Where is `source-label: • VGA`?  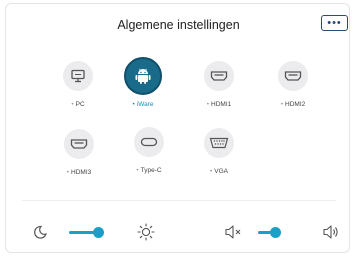
source-label: • VGA is located at coordinates (218, 171).